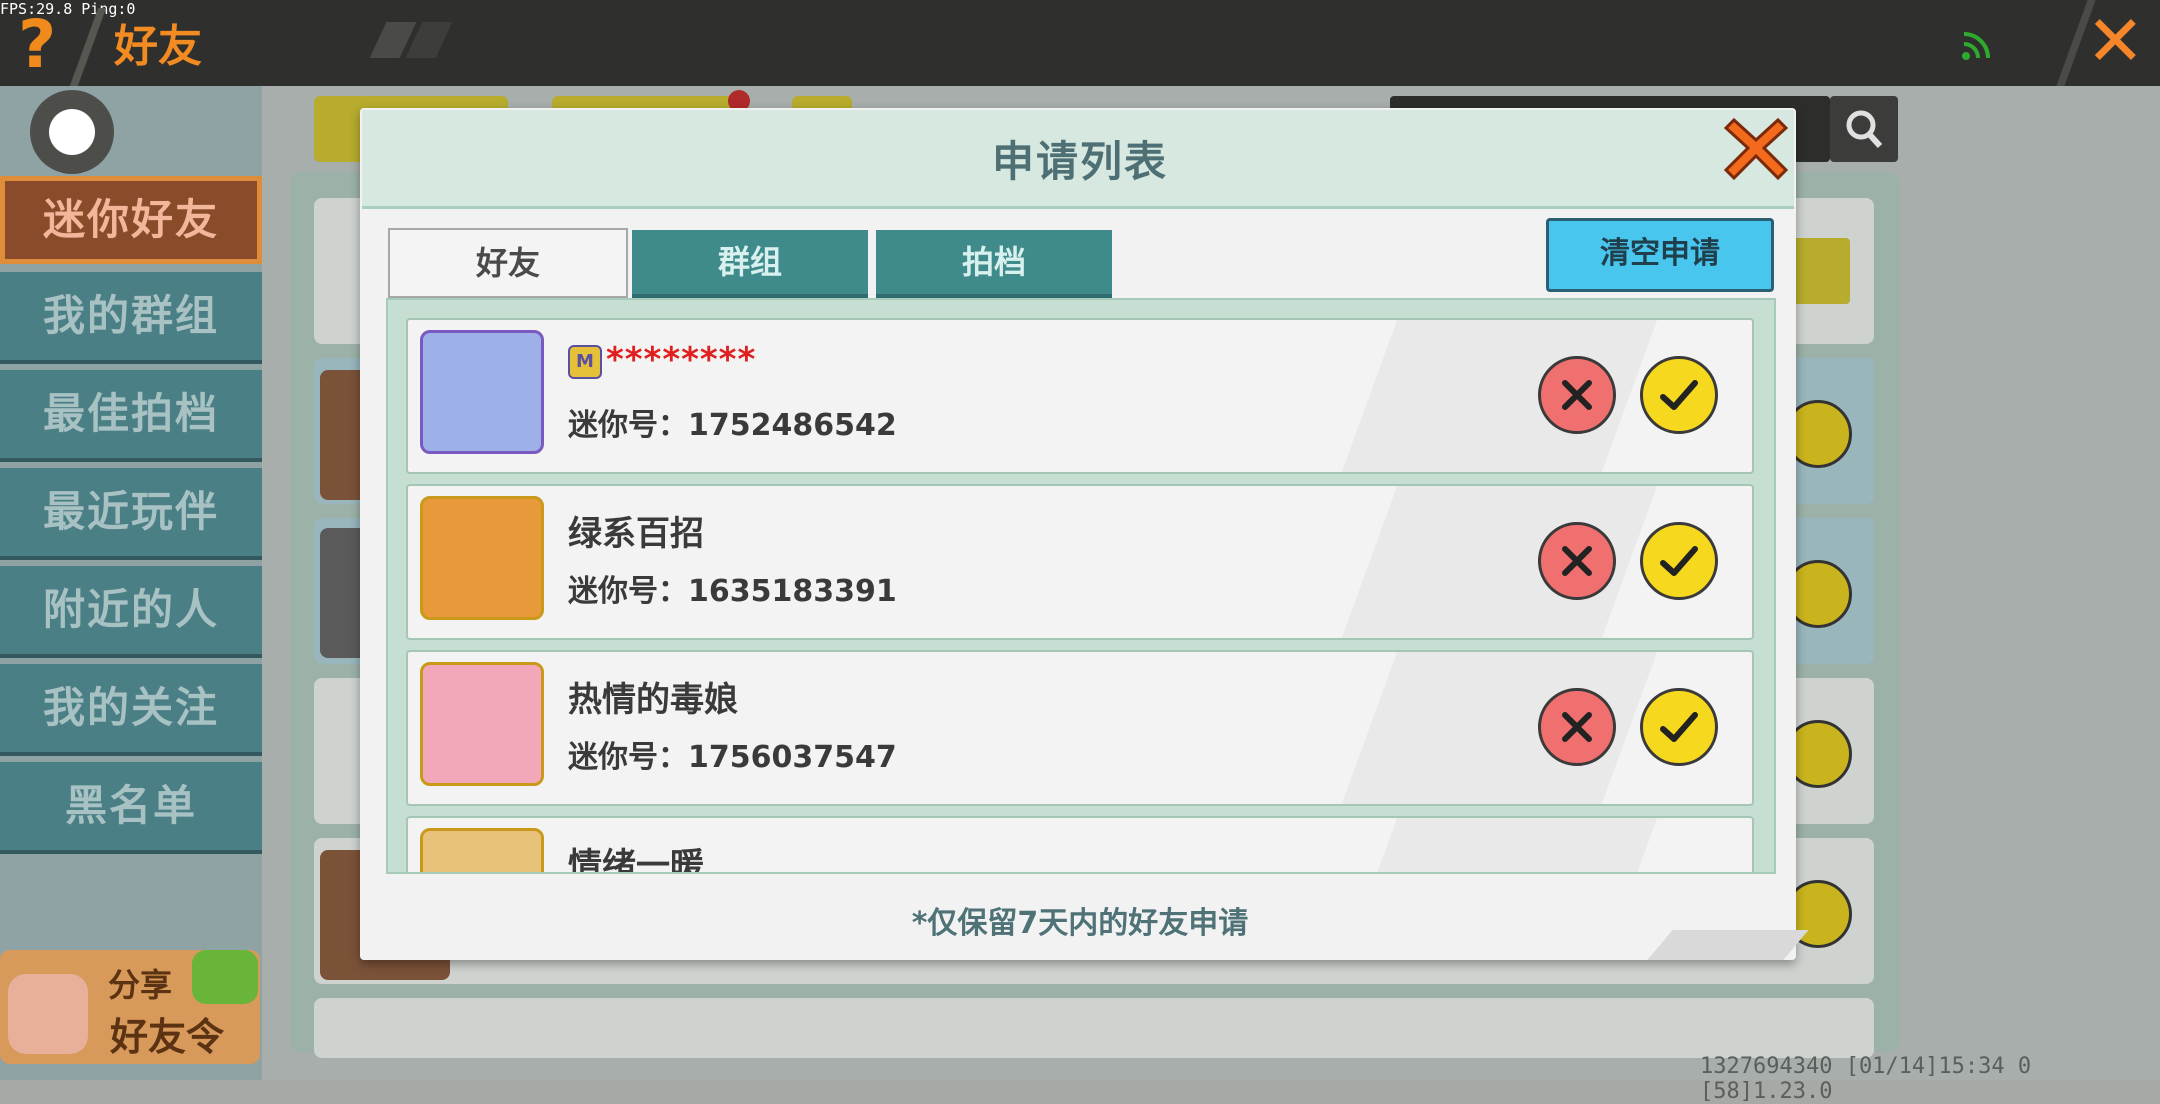 This screenshot has height=1104, width=2160. Describe the element at coordinates (48, 1014) in the screenshot. I see `mascot-icon` at that location.